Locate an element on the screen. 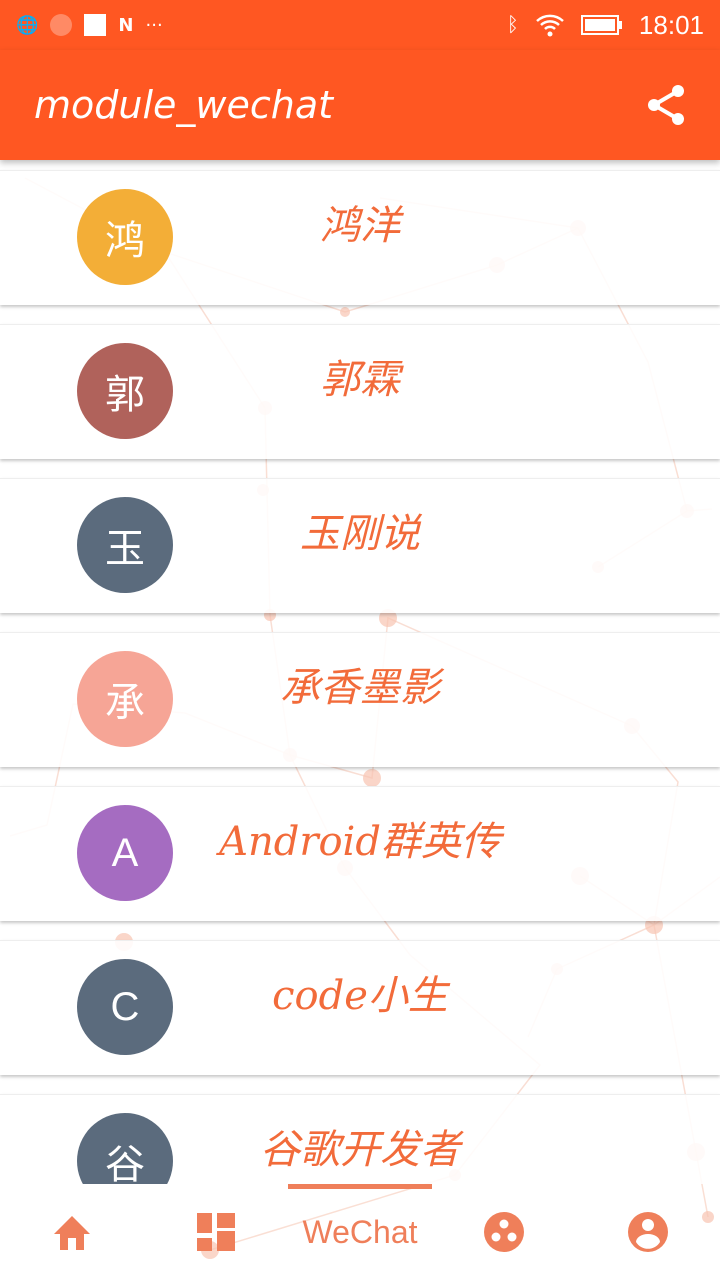 This screenshot has height=1280, width=720. account-name: 玉刚说 is located at coordinates (360, 534).